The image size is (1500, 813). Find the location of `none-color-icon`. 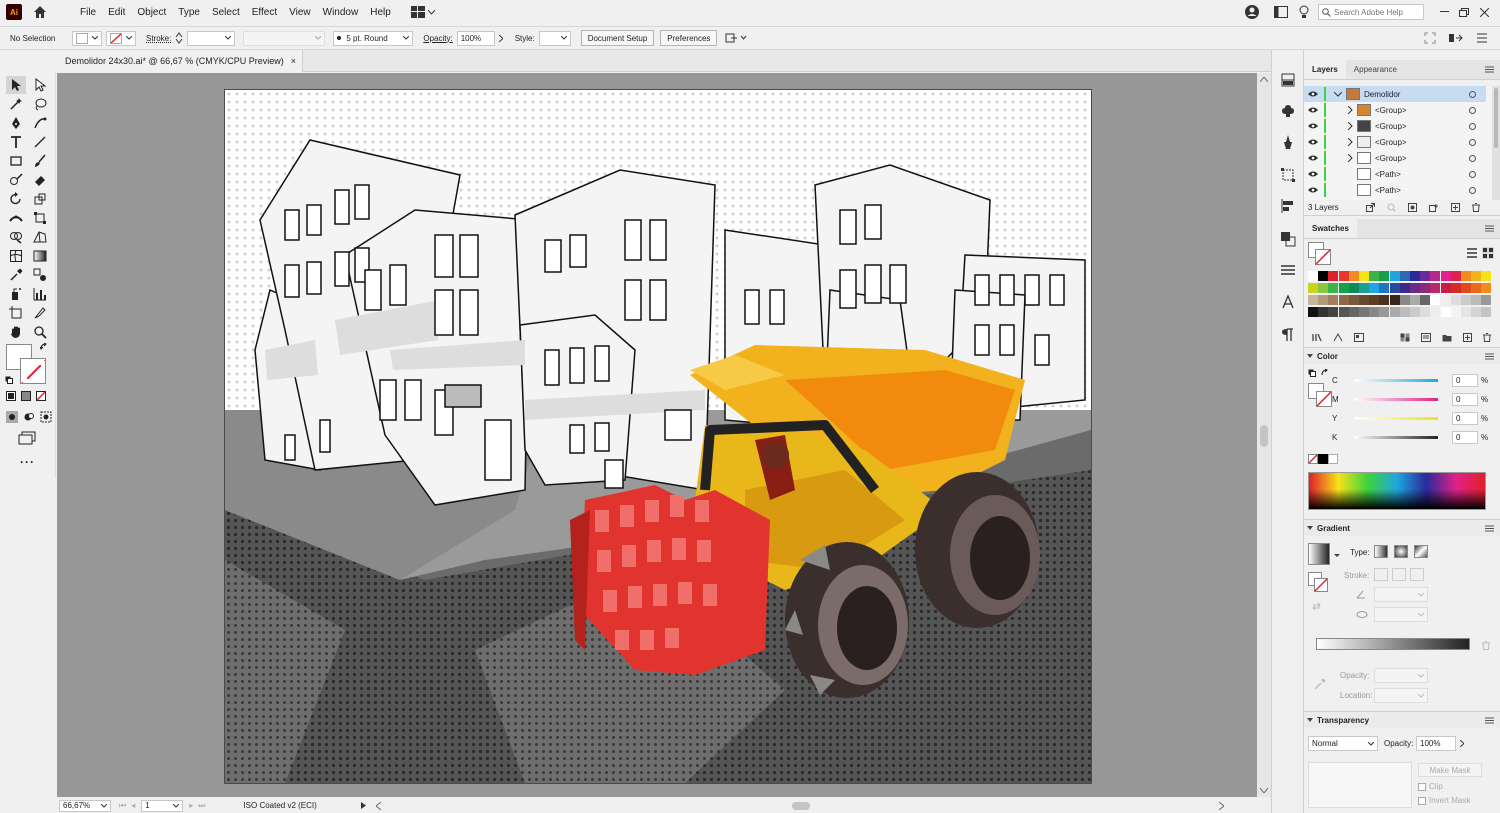

none-color-icon is located at coordinates (1313, 459).